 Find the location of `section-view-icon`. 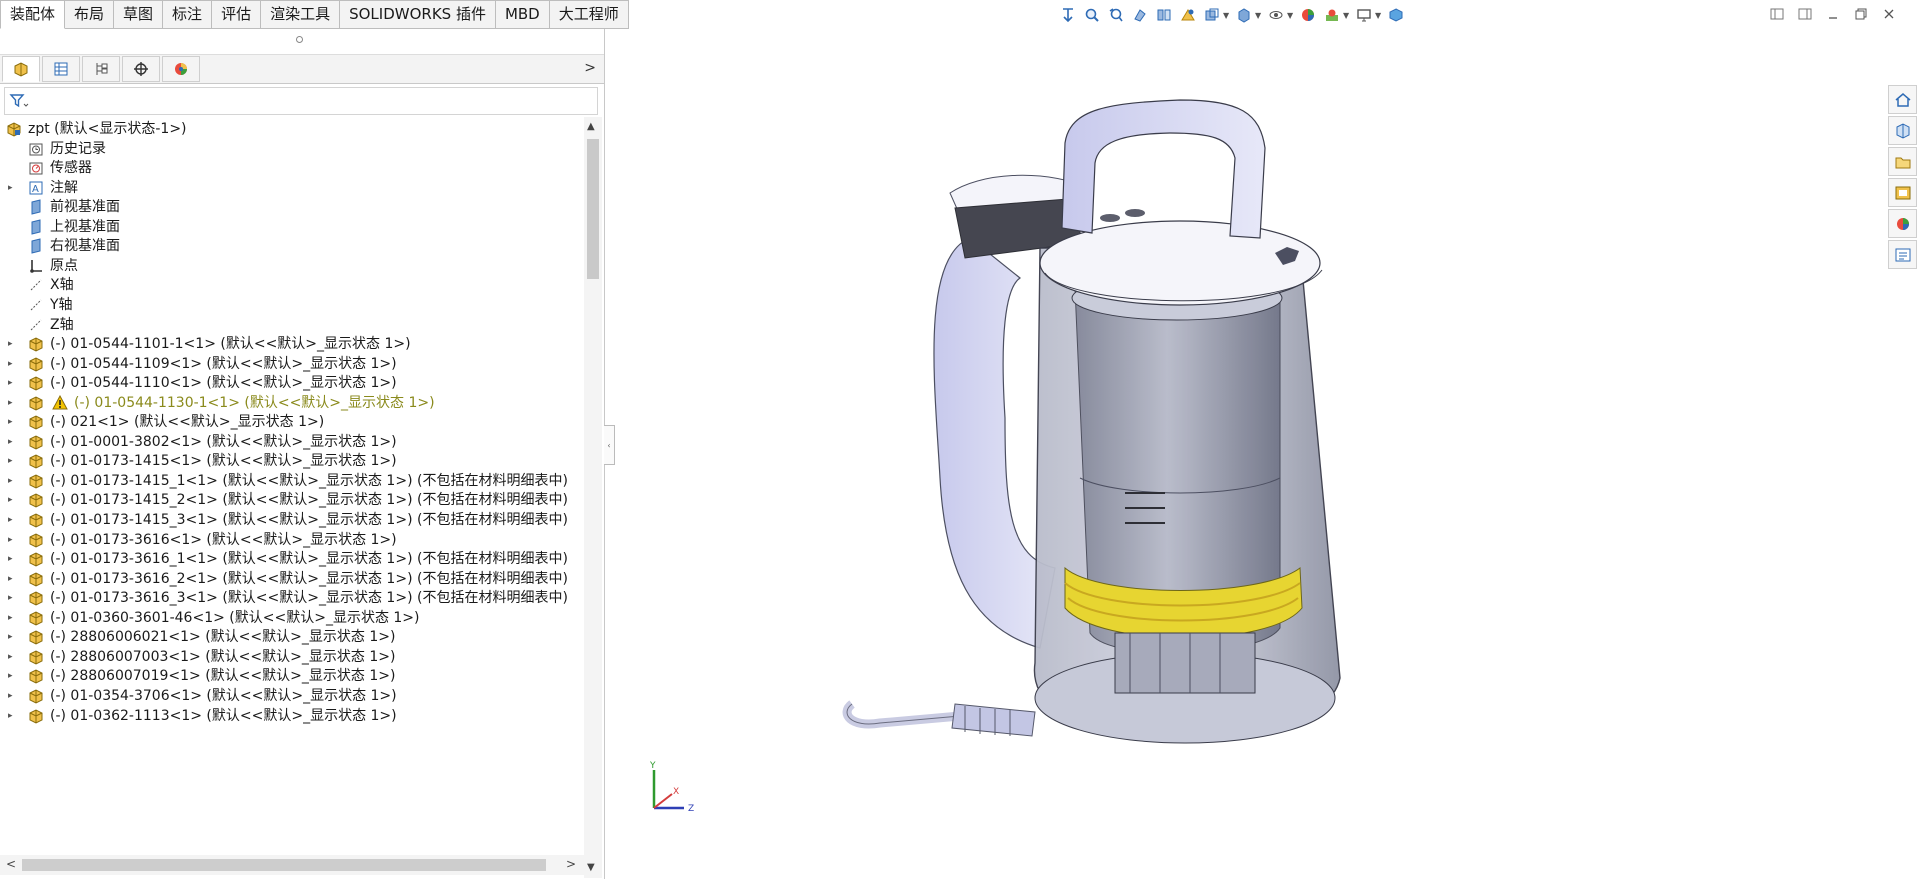

section-view-icon is located at coordinates (1140, 15).